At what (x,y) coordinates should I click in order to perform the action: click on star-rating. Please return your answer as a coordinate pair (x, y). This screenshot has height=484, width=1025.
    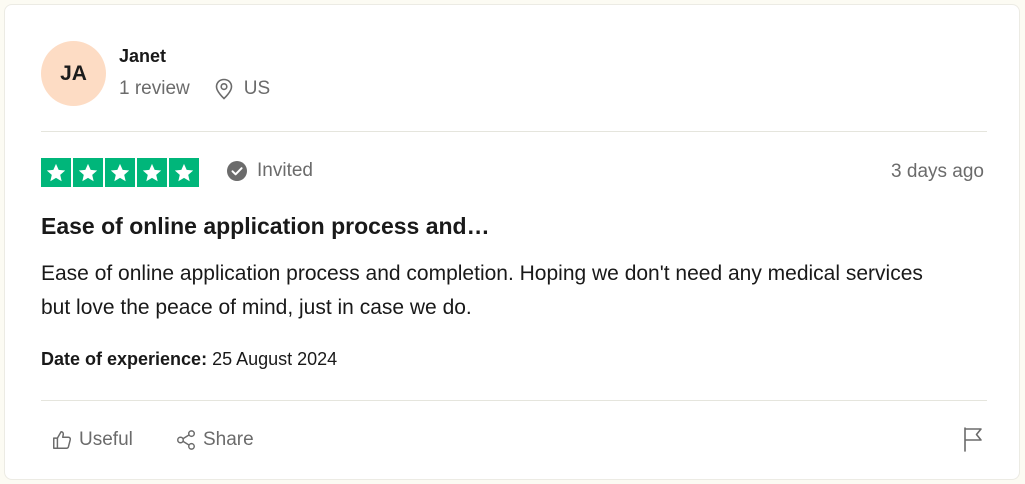
    Looking at the image, I should click on (120, 172).